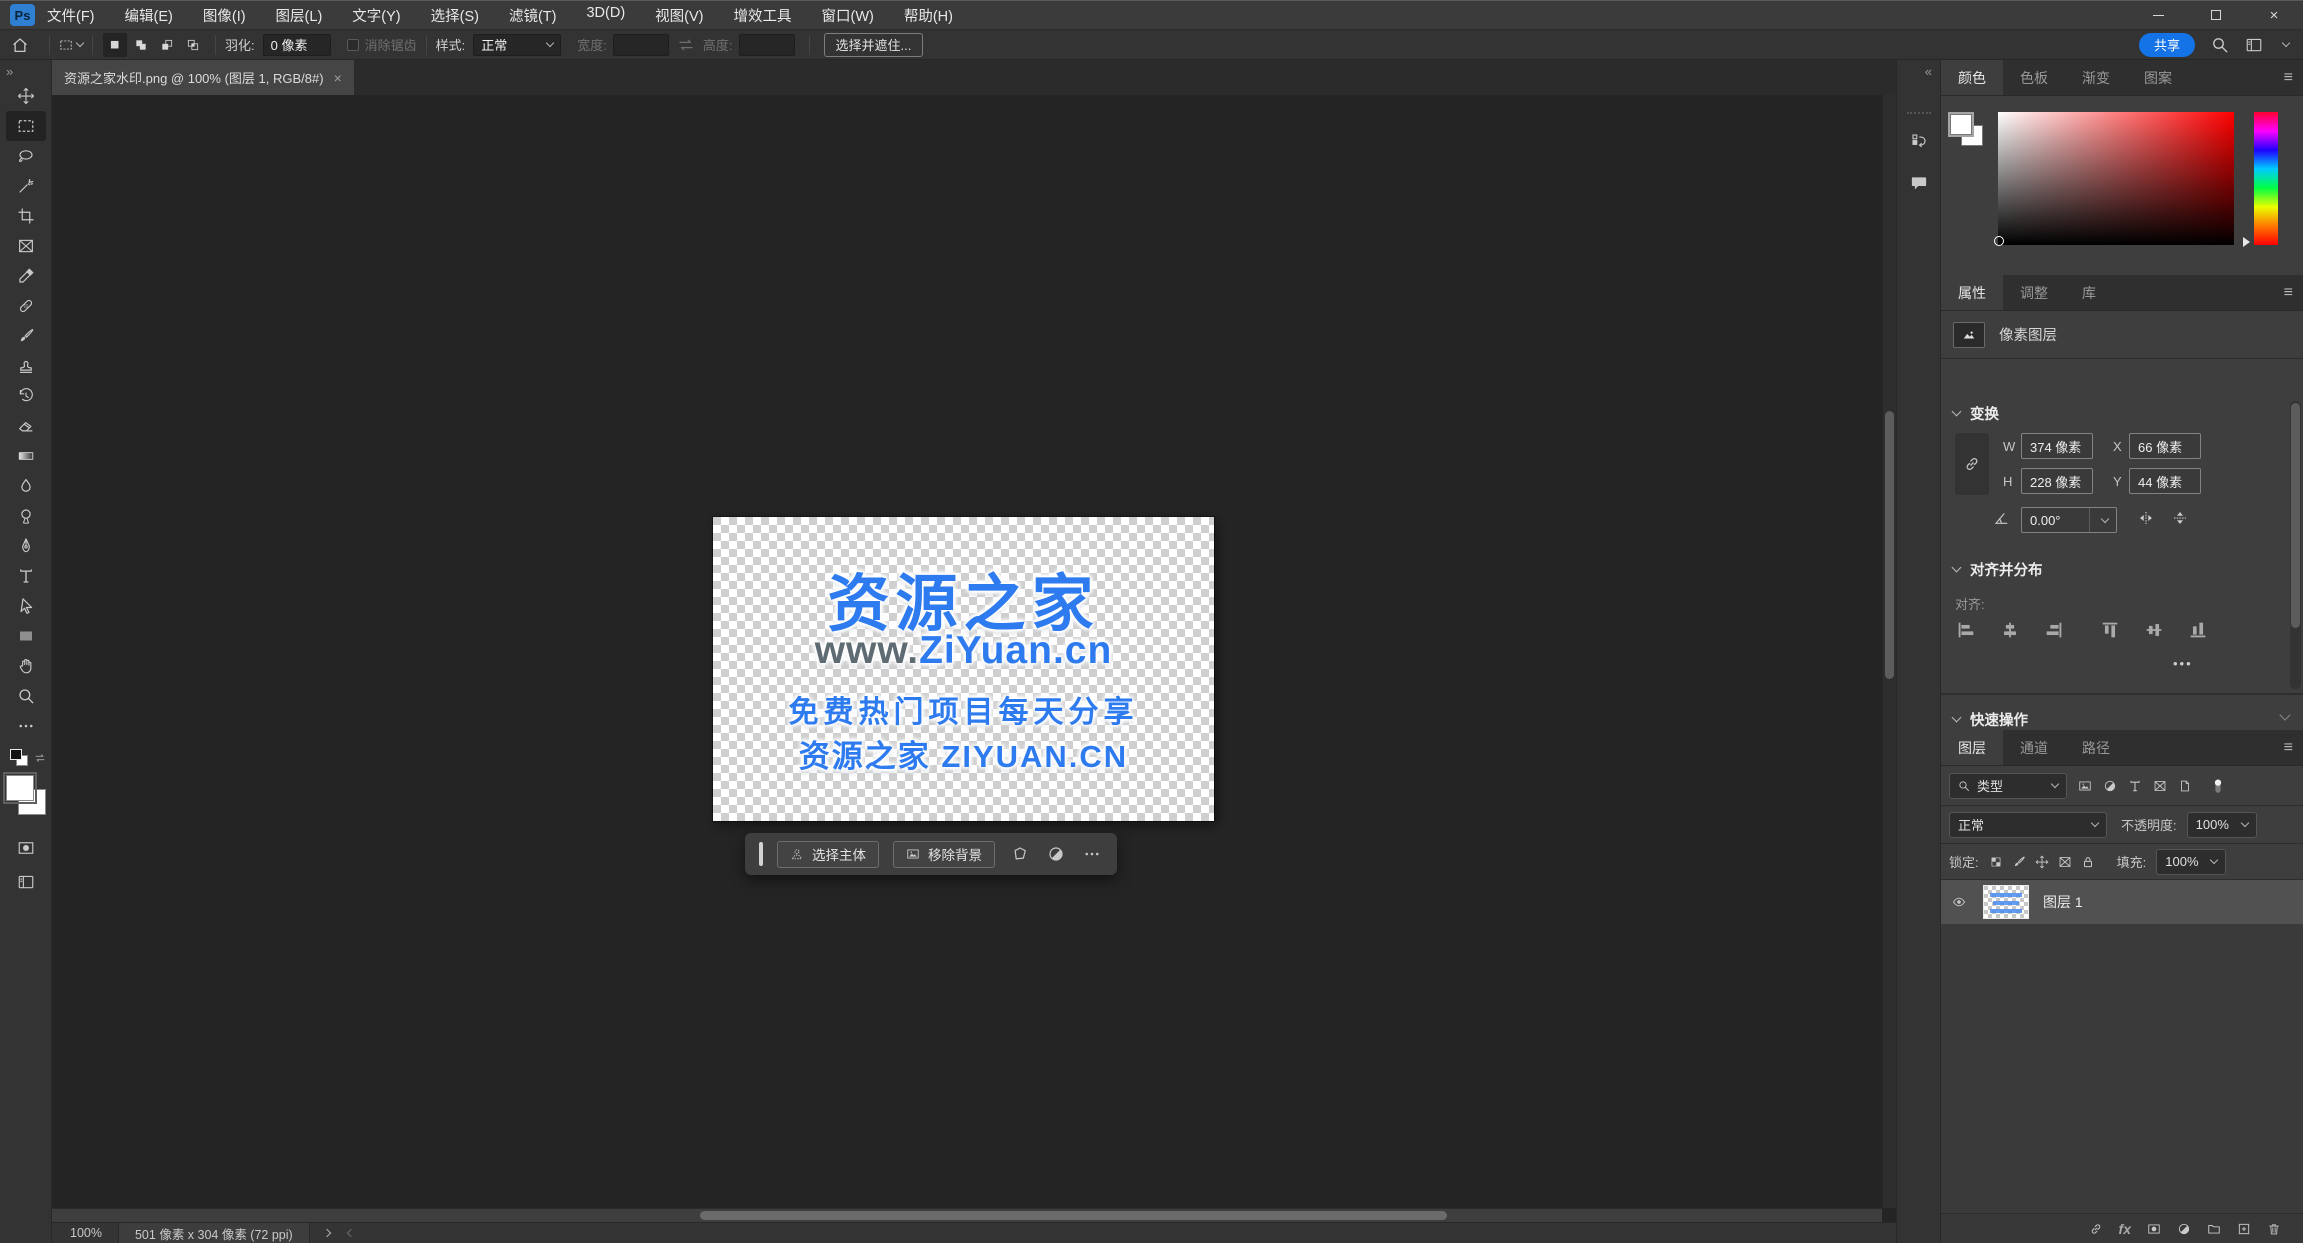  I want to click on width-field: 374 像素, so click(2057, 446).